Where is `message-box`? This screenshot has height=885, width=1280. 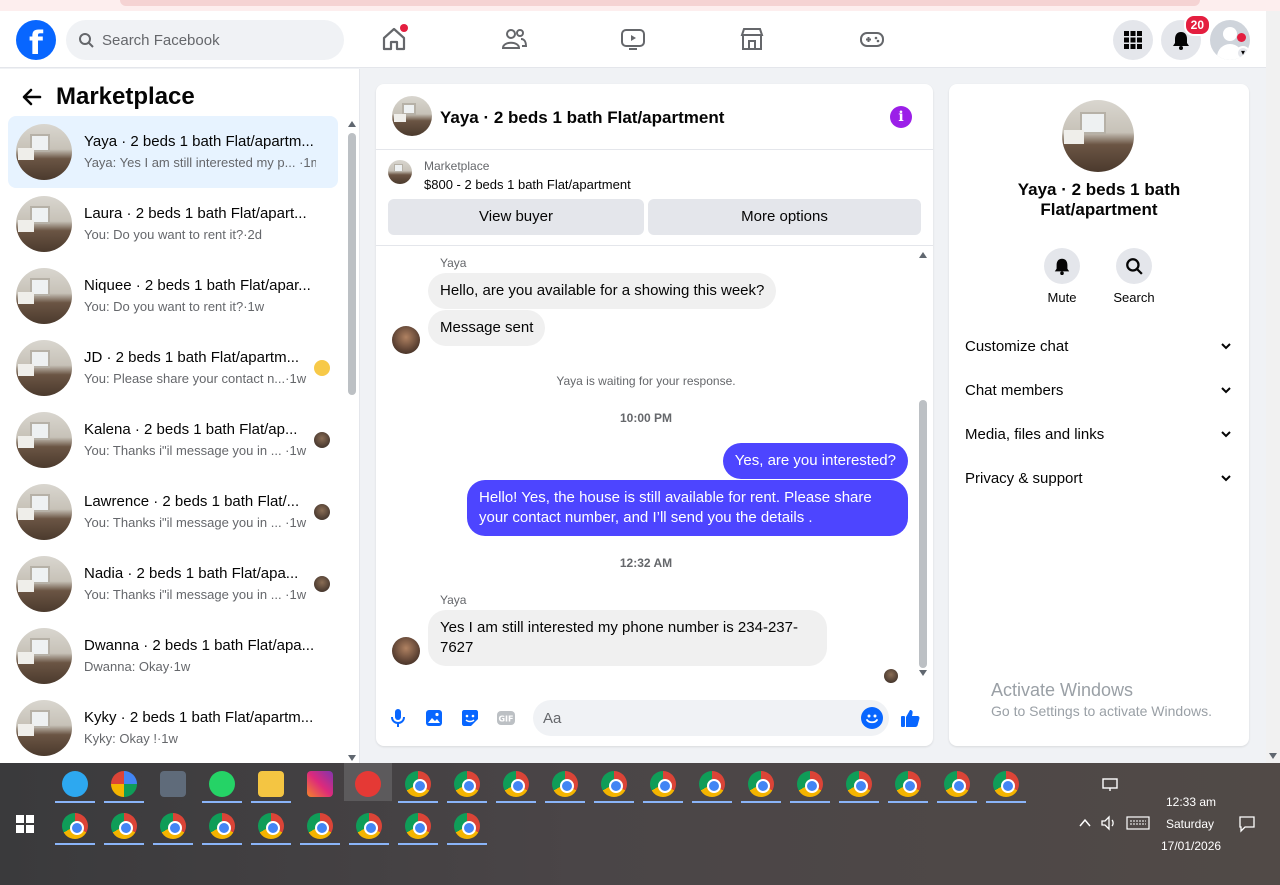
message-box is located at coordinates (711, 718).